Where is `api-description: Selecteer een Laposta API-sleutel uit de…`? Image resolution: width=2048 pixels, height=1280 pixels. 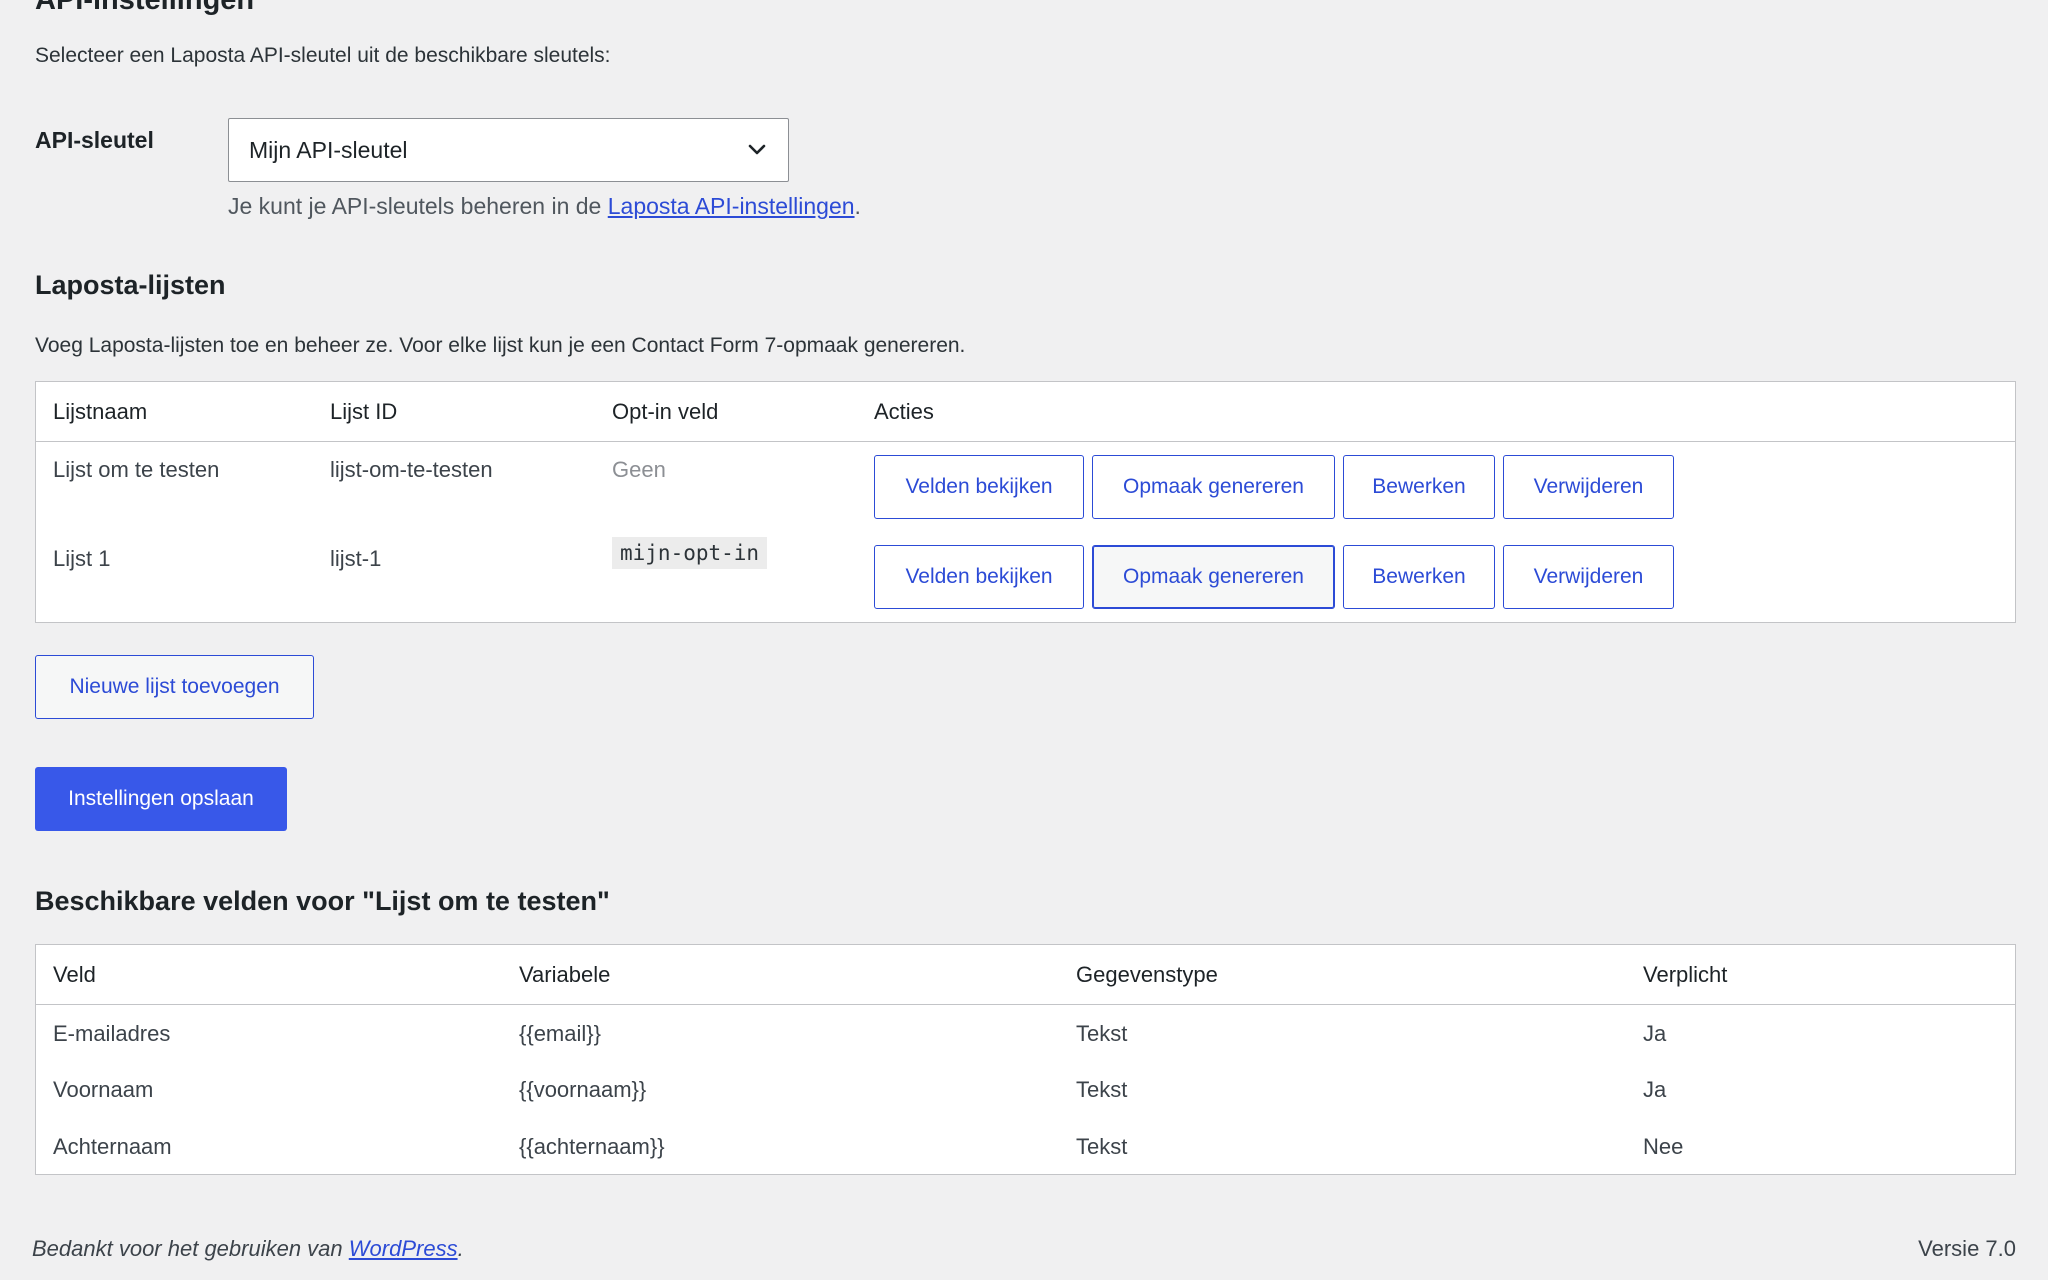
api-description: Selecteer een Laposta API-sleutel uit de… is located at coordinates (323, 55).